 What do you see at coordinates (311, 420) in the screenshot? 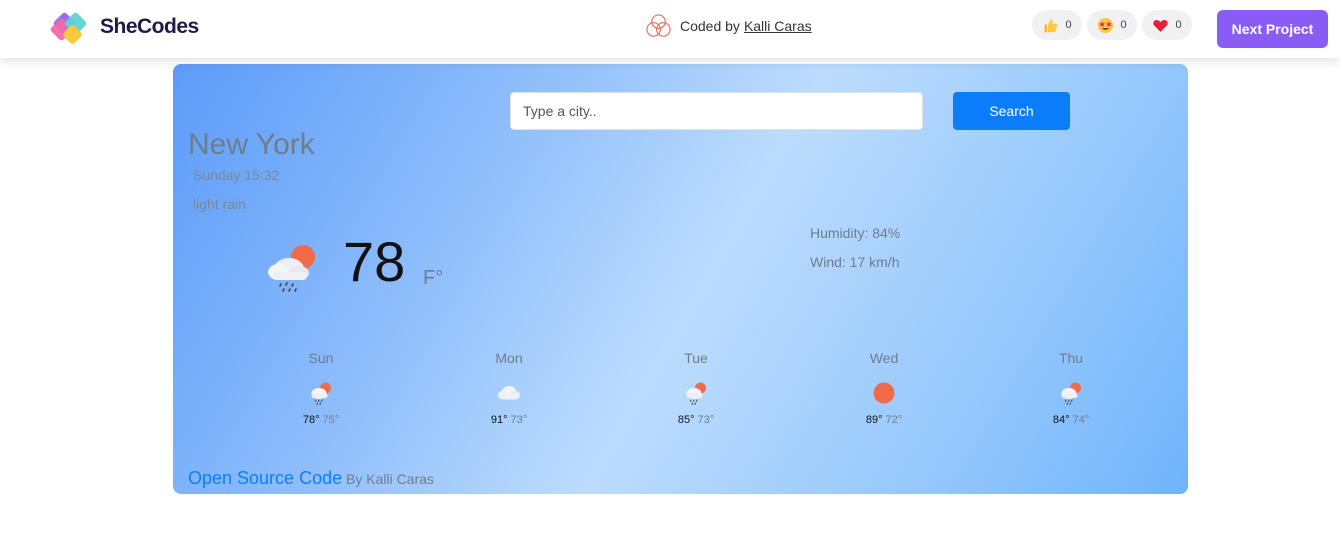
I see `forecast-max: 78°` at bounding box center [311, 420].